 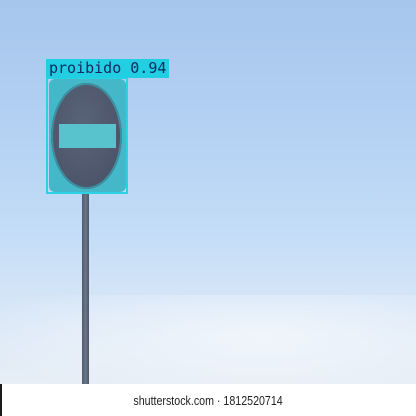 I want to click on sign-pole, so click(x=85, y=287).